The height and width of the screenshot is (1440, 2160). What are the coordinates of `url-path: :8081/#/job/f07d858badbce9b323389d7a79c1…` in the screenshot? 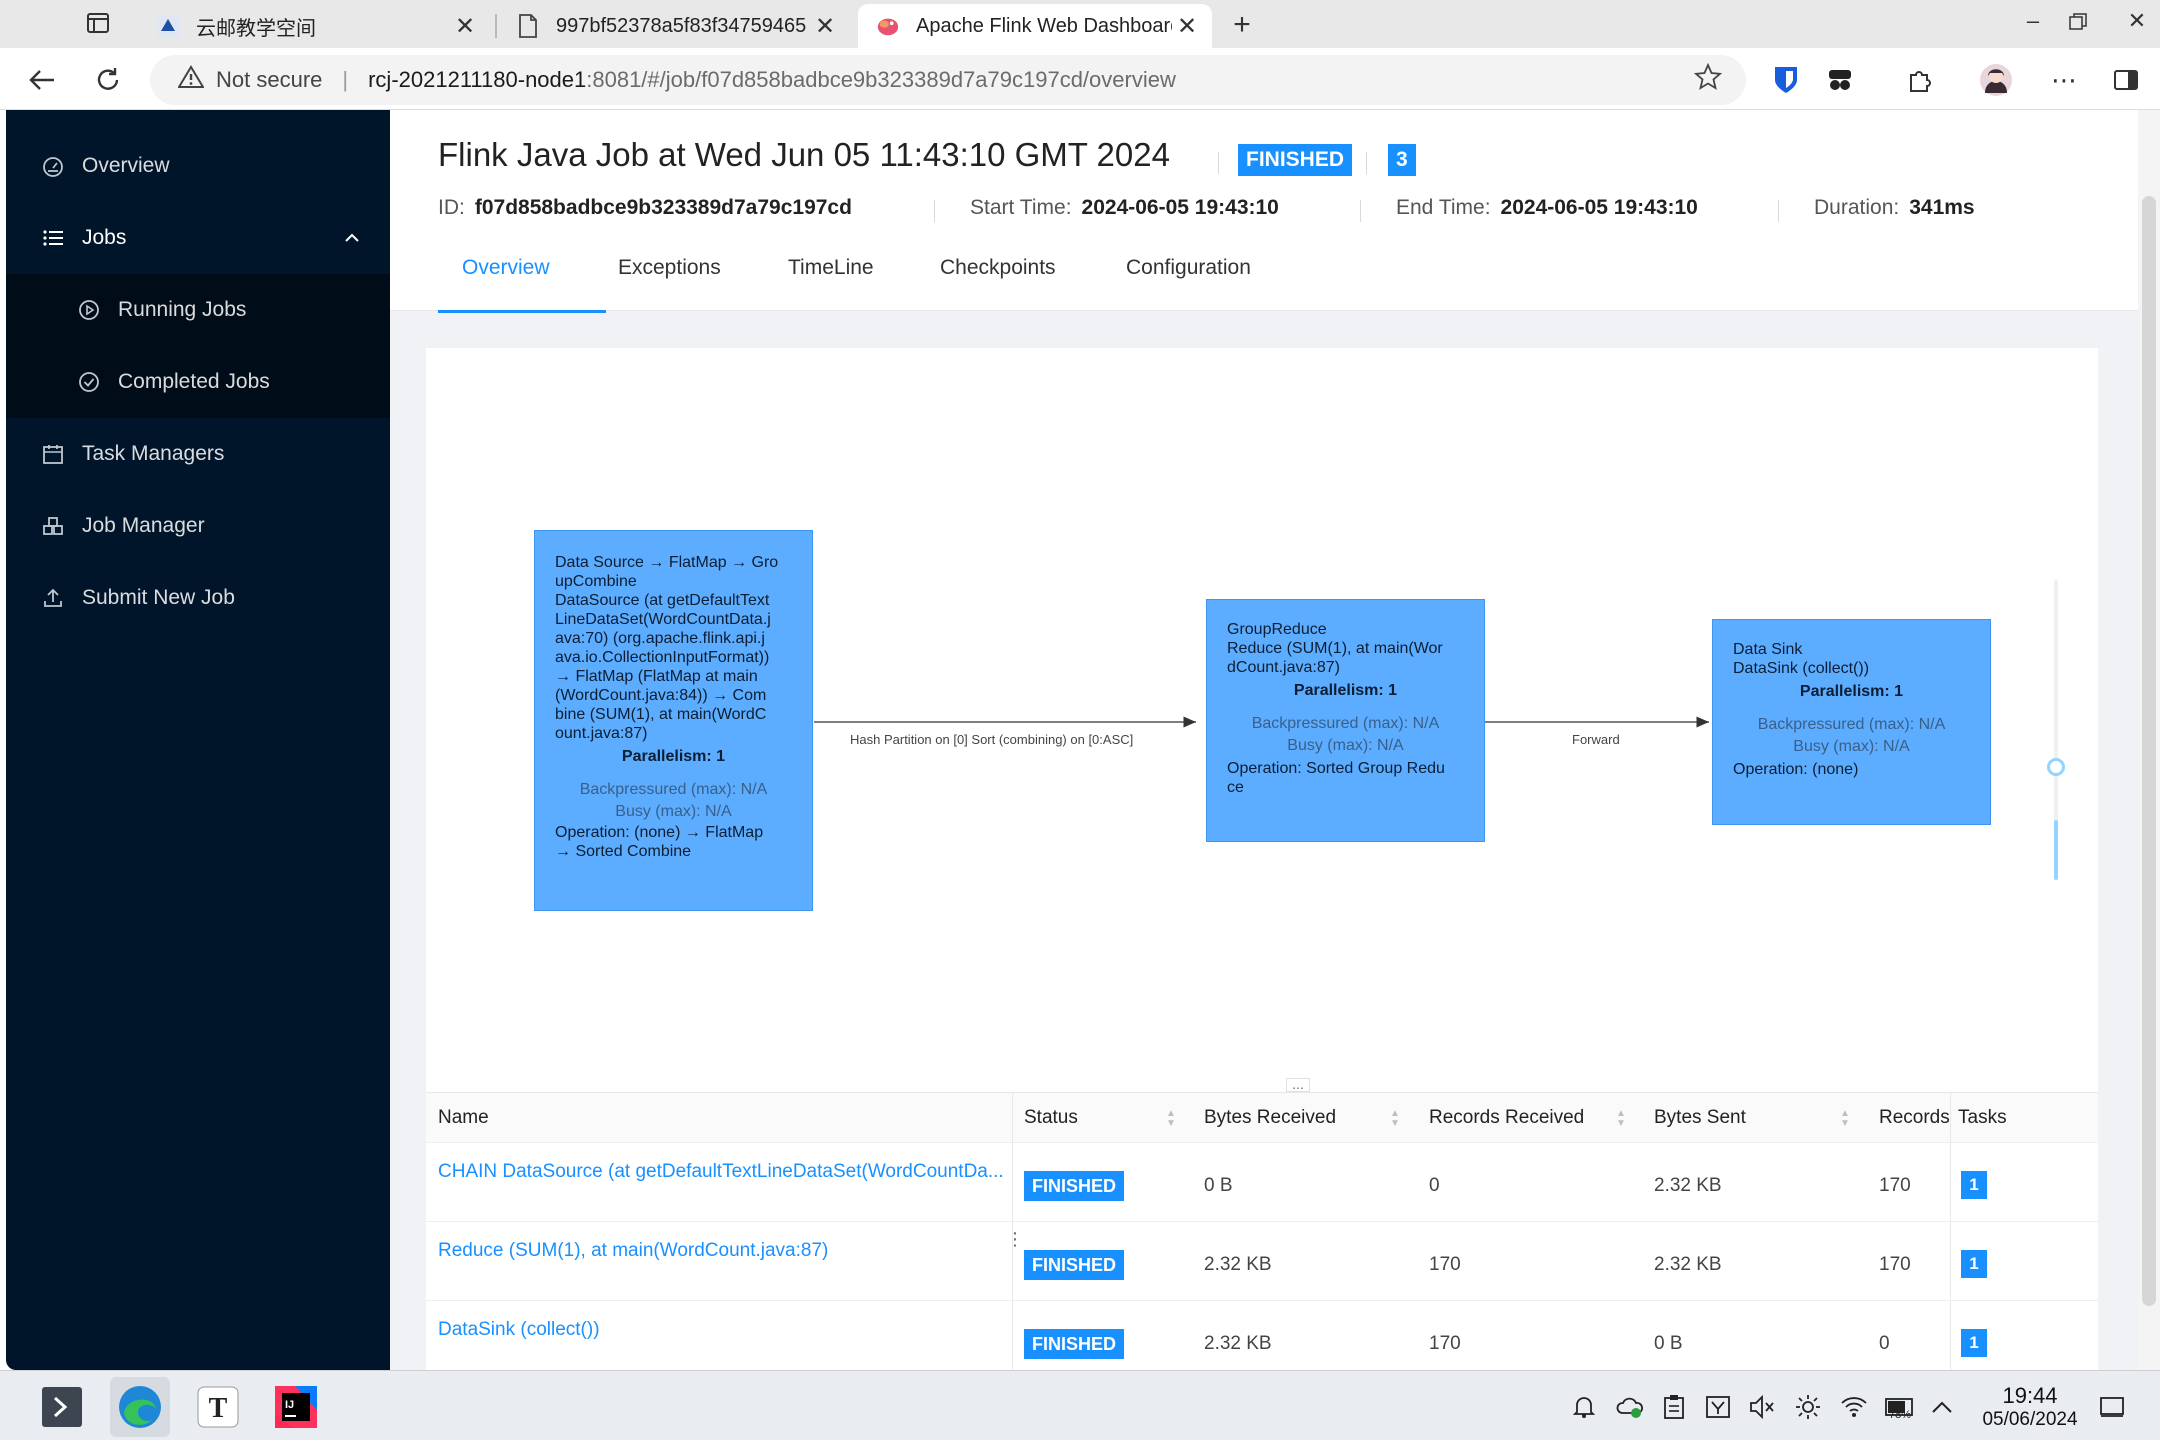 It's located at (881, 79).